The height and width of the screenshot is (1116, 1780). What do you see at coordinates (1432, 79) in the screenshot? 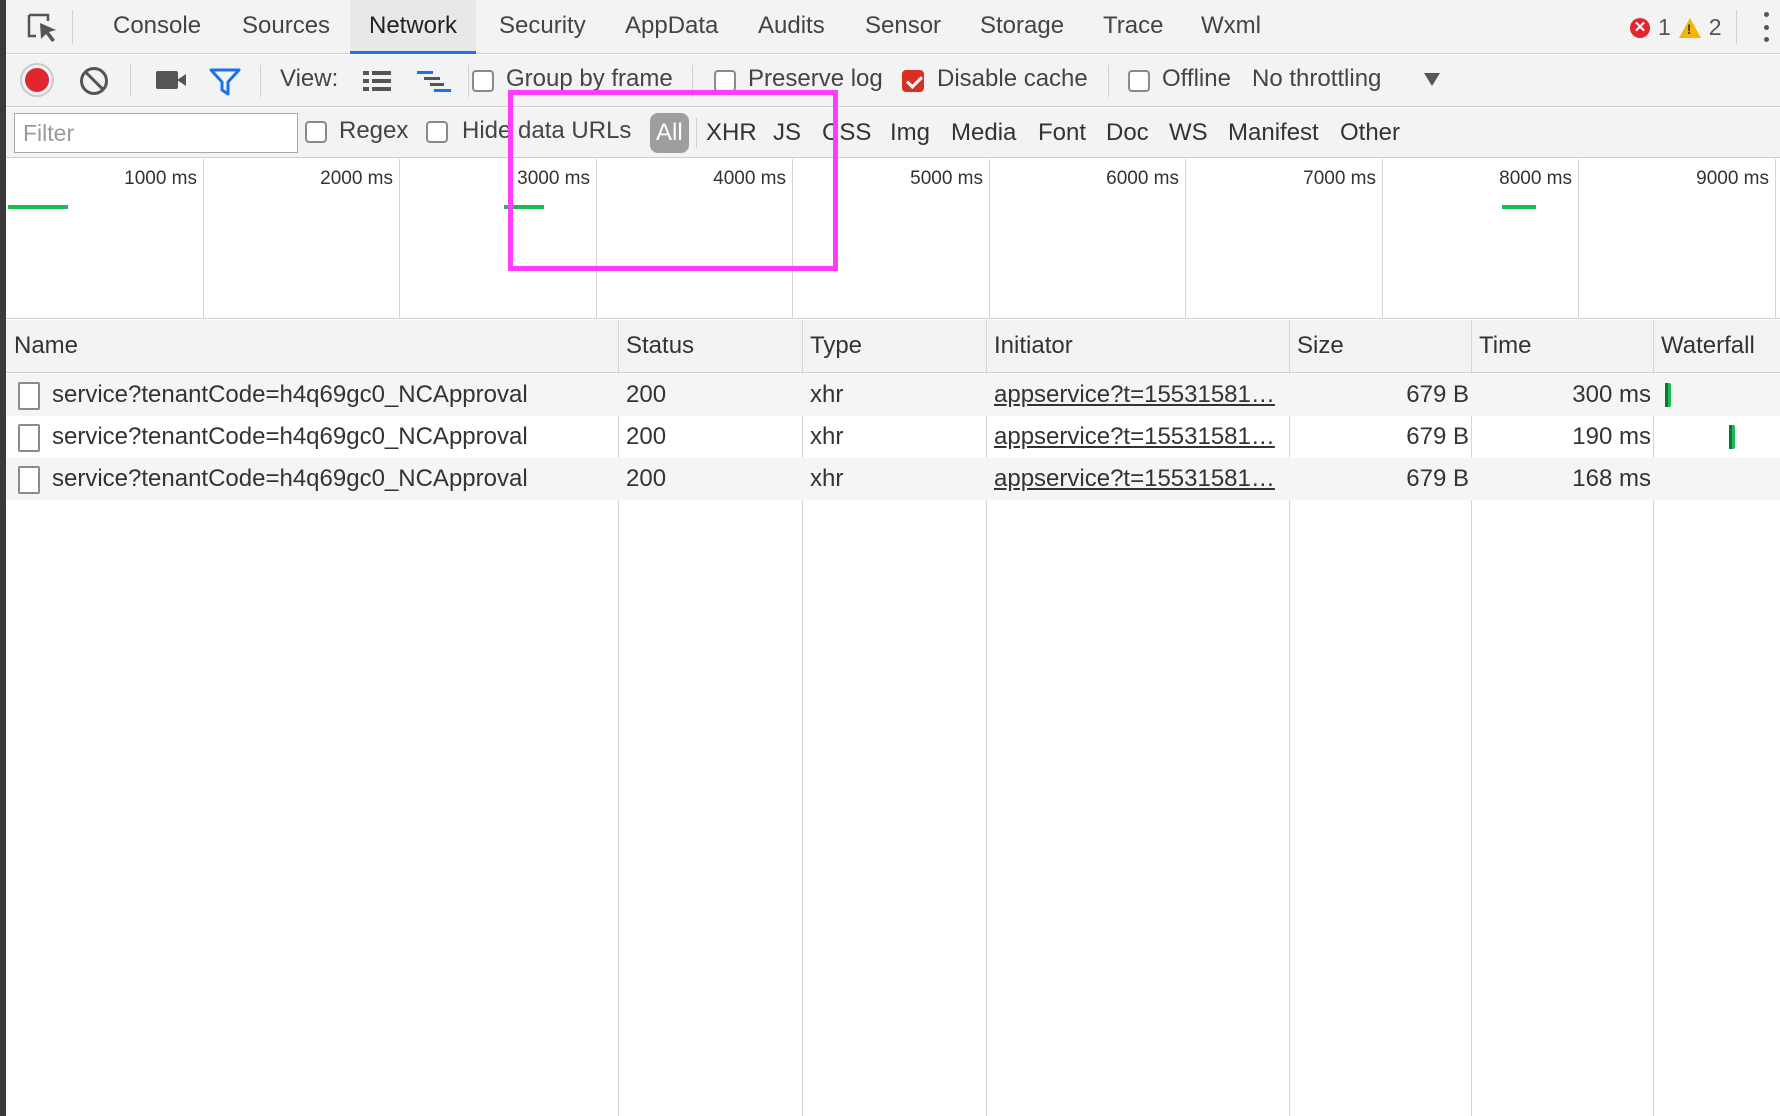
I see `throttling-dropdown-icon` at bounding box center [1432, 79].